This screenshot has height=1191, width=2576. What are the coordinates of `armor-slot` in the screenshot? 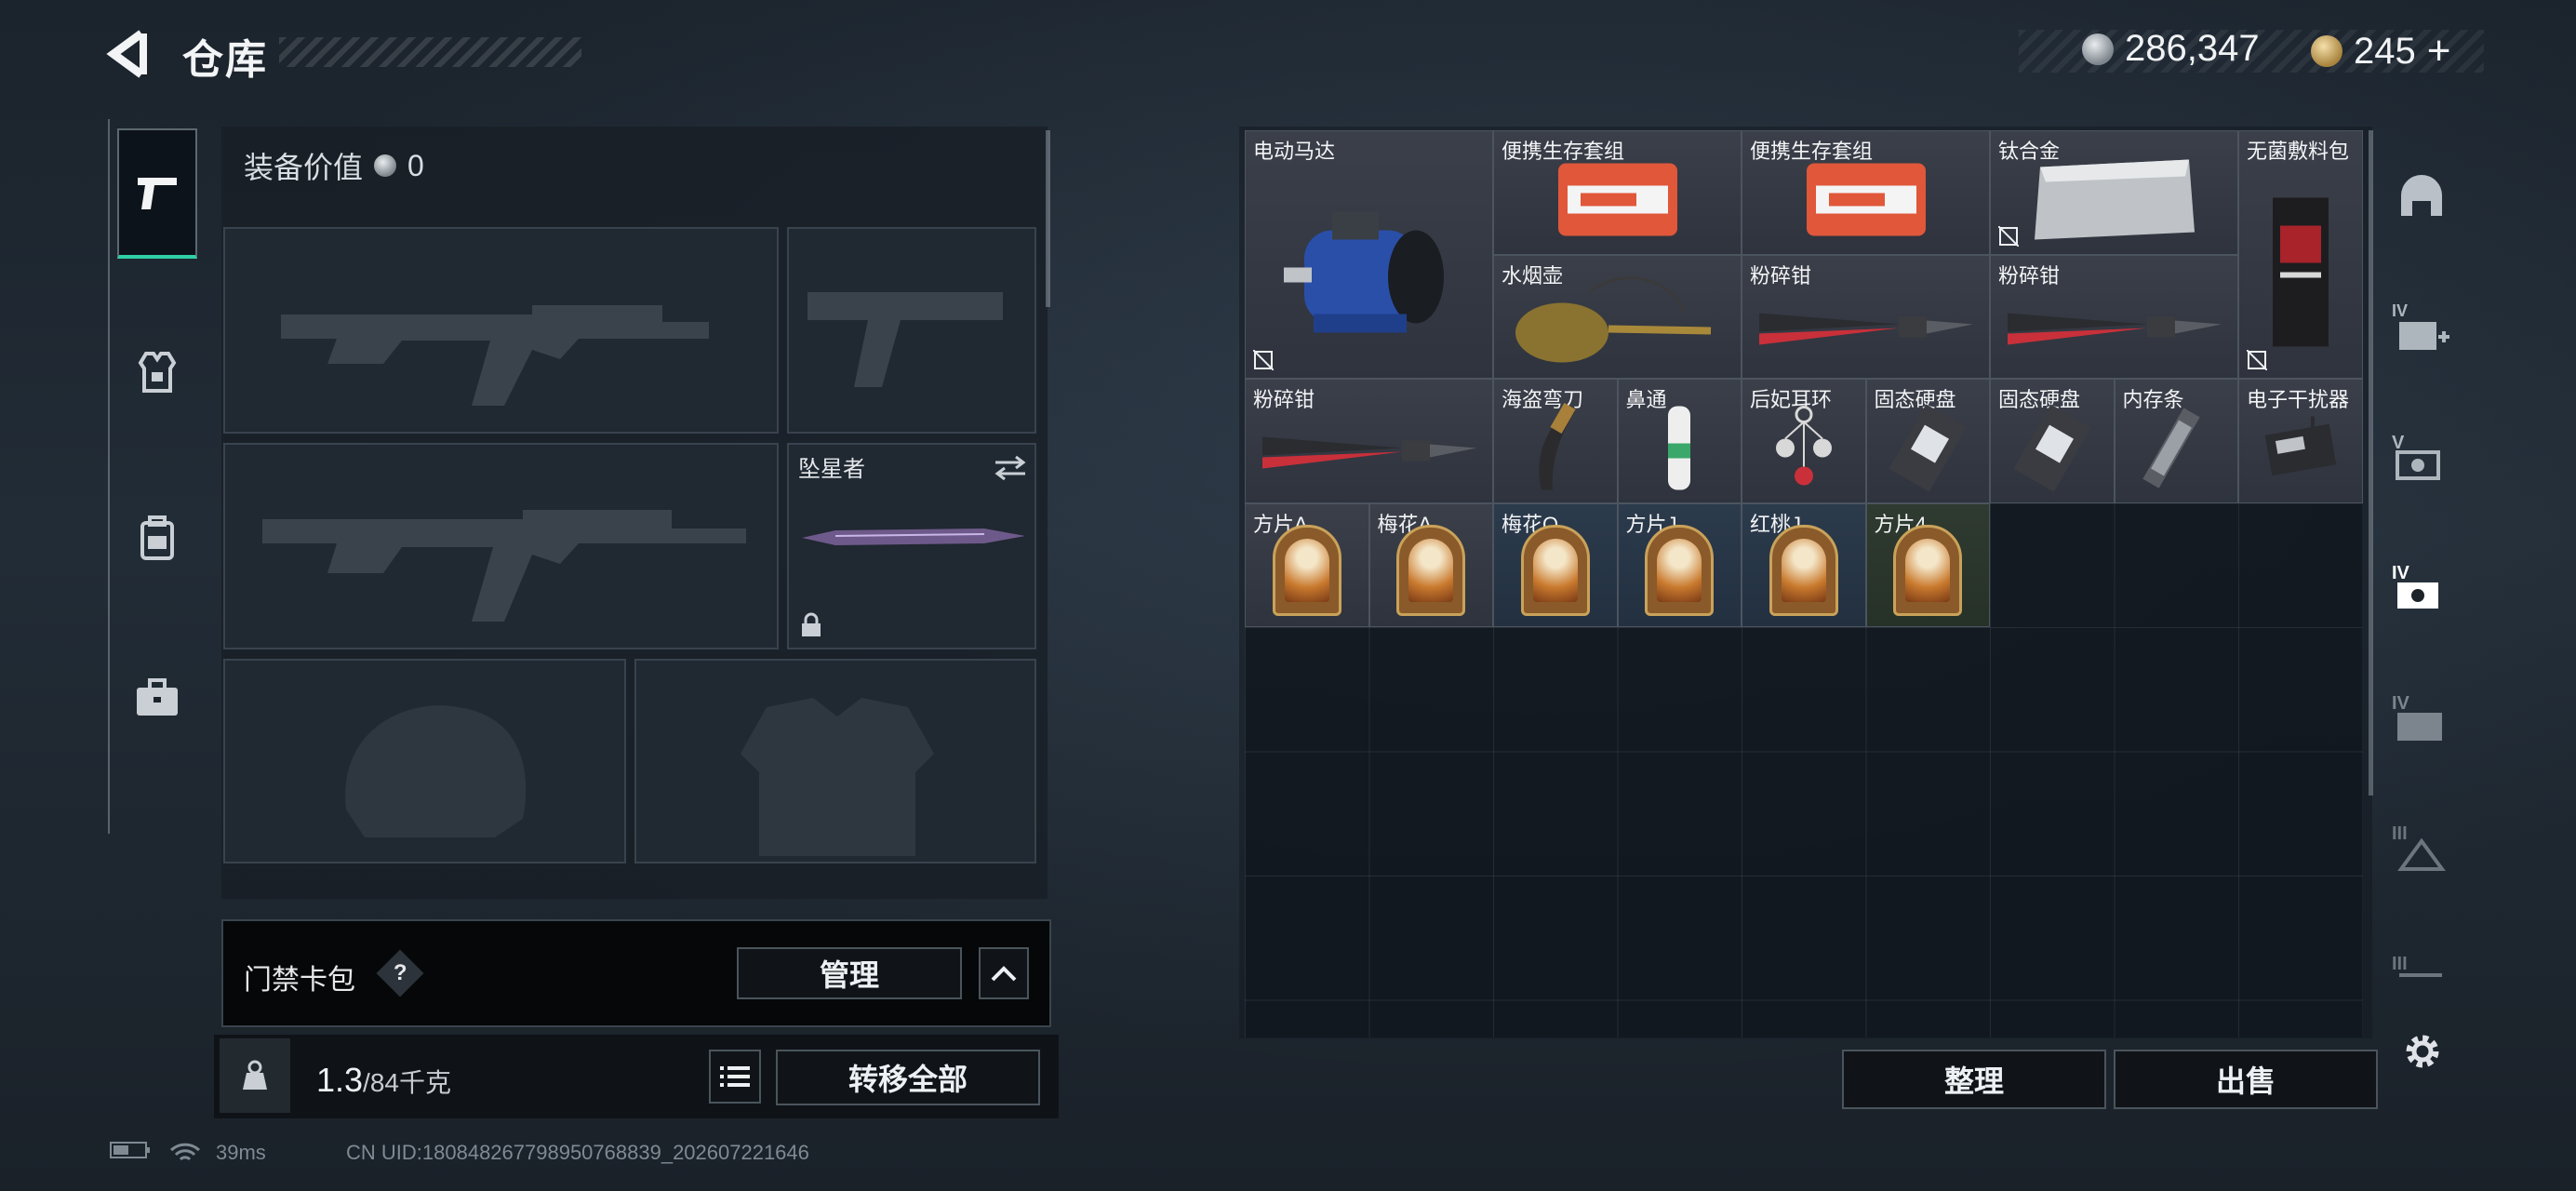 It's located at (835, 761).